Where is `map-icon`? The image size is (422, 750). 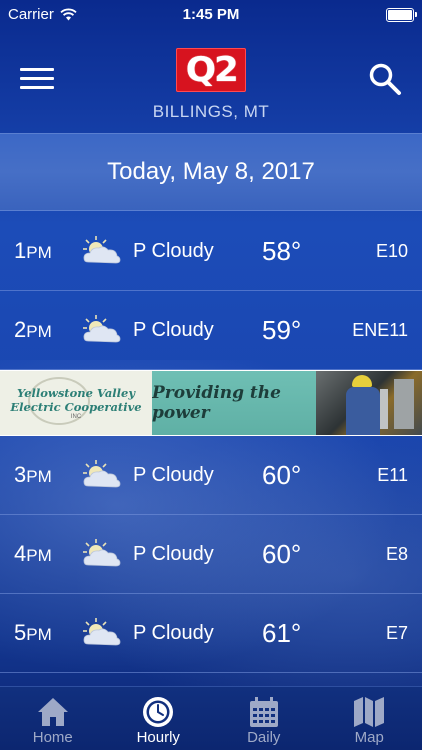 map-icon is located at coordinates (369, 712).